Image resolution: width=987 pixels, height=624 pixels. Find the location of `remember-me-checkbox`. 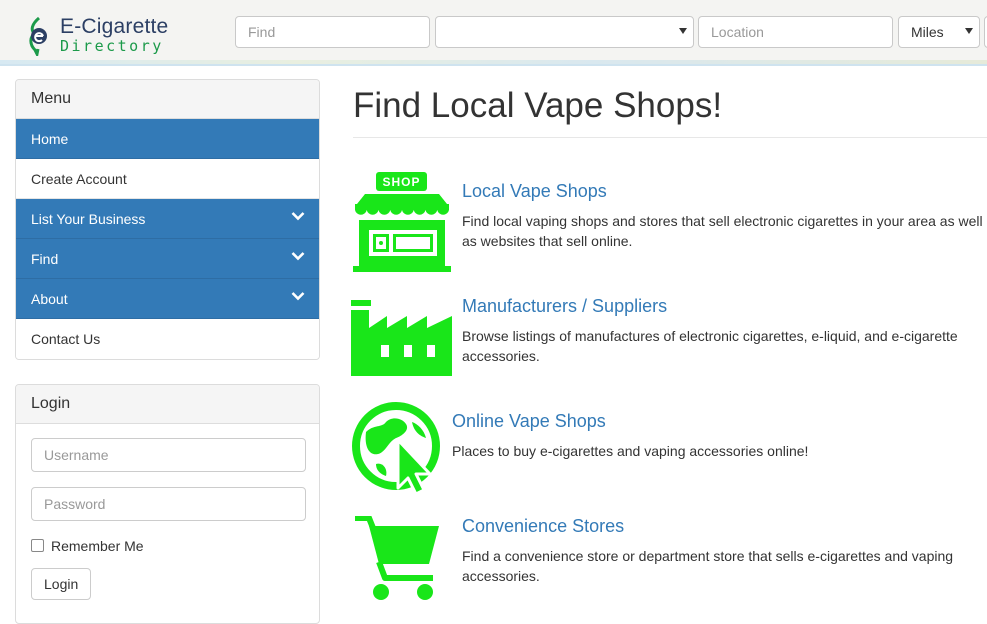

remember-me-checkbox is located at coordinates (37, 545).